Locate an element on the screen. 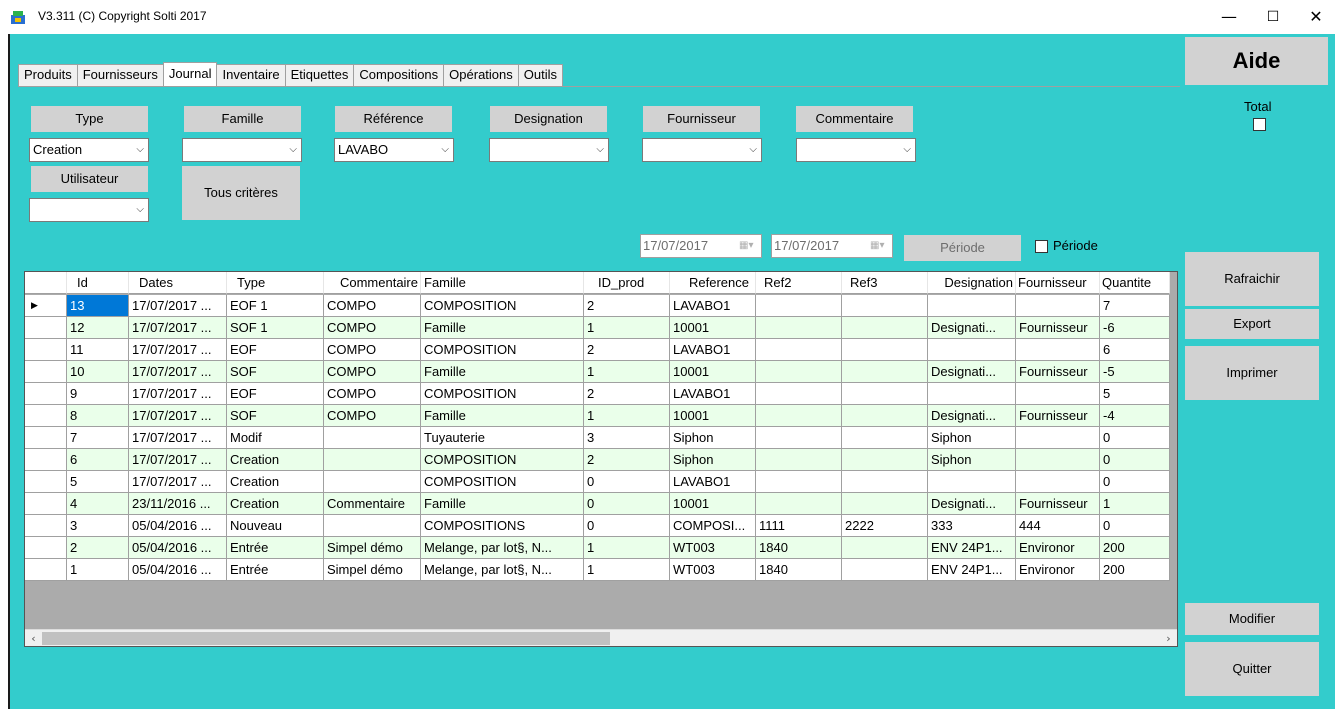 Image resolution: width=1335 pixels, height=709 pixels. maximize-button: ☐ is located at coordinates (1273, 17).